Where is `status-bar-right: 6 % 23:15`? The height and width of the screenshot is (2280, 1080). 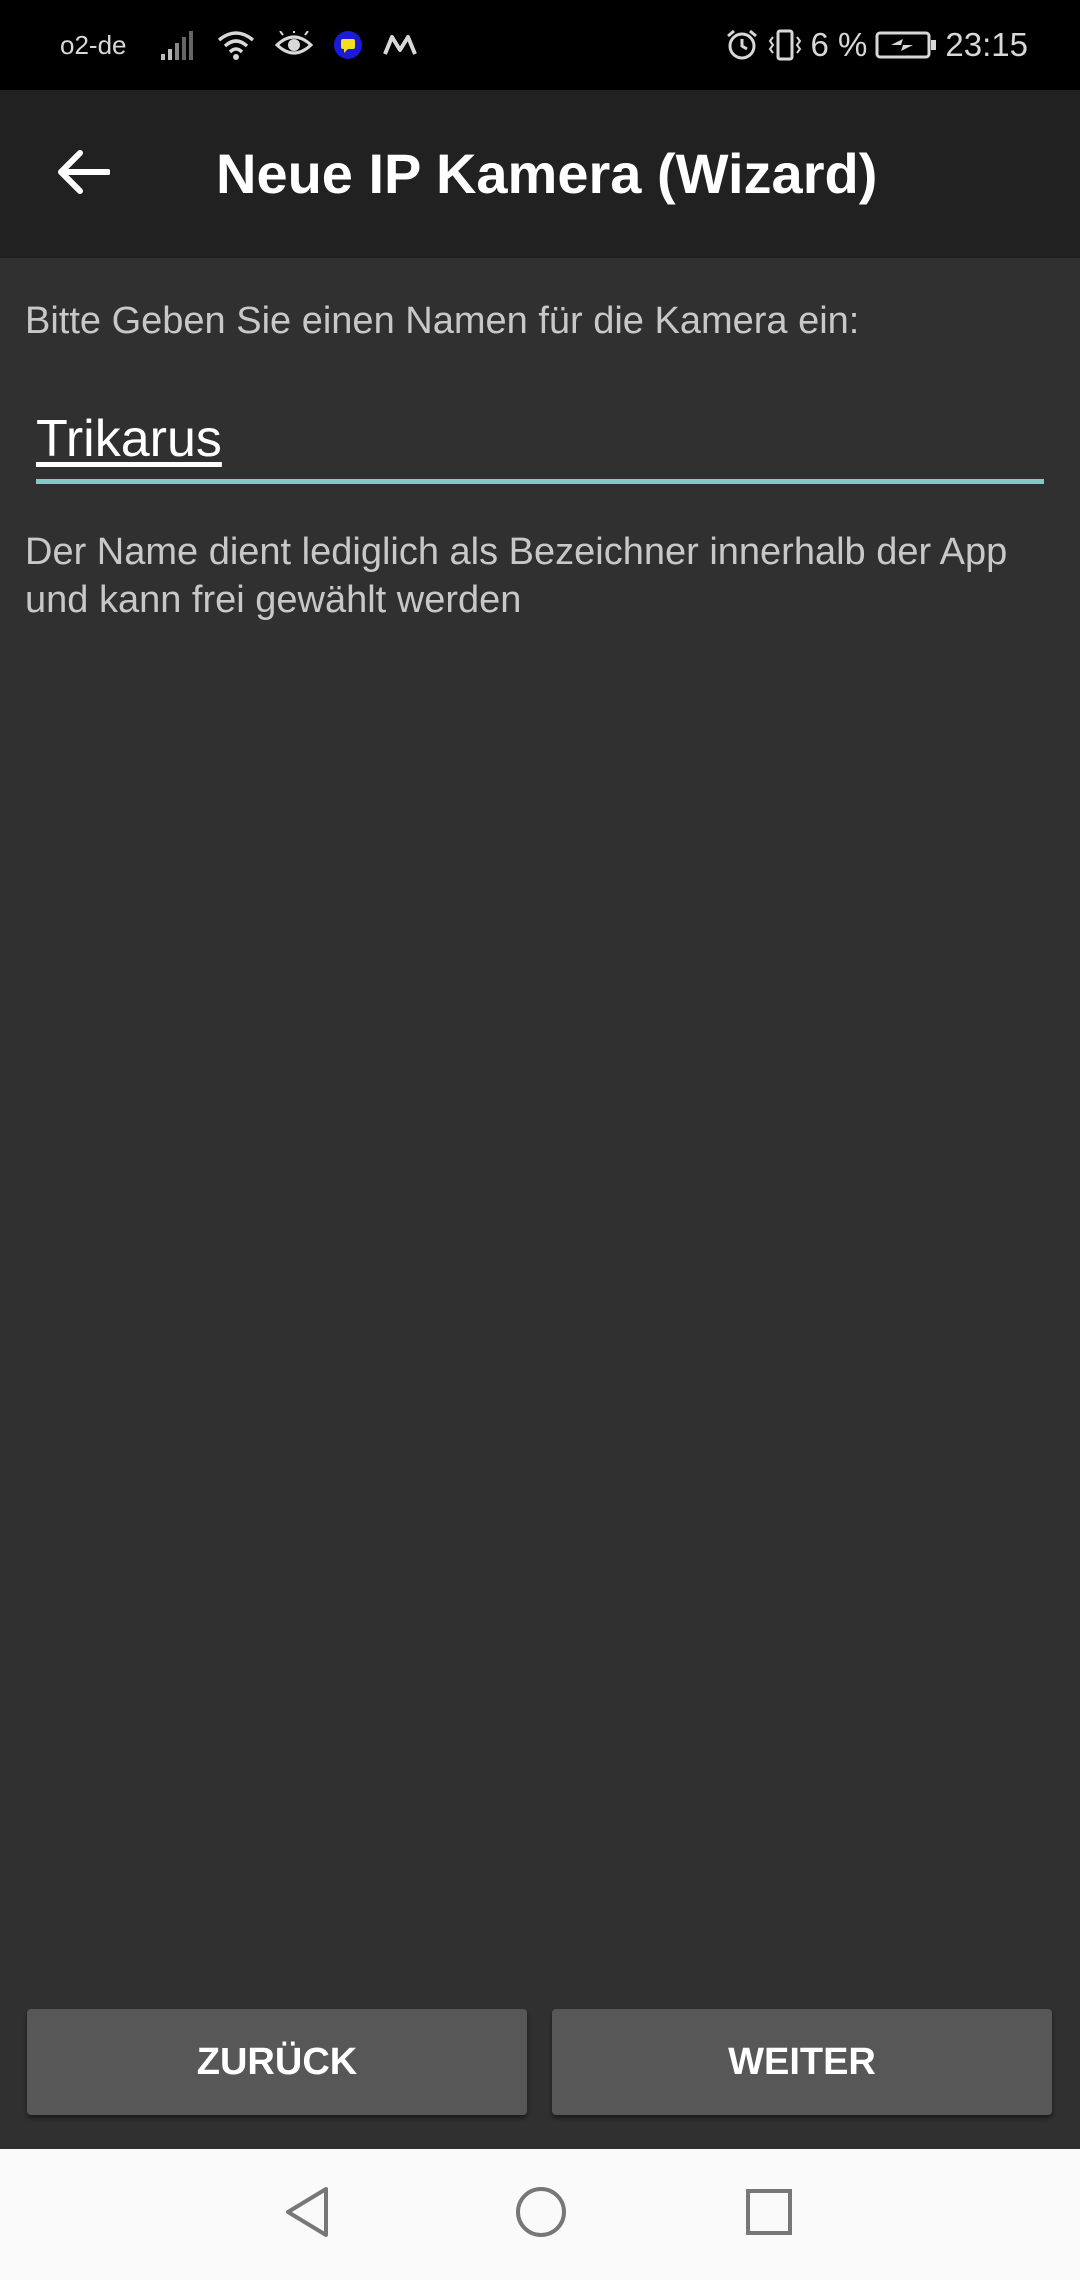
status-bar-right: 6 % 23:15 is located at coordinates (876, 45).